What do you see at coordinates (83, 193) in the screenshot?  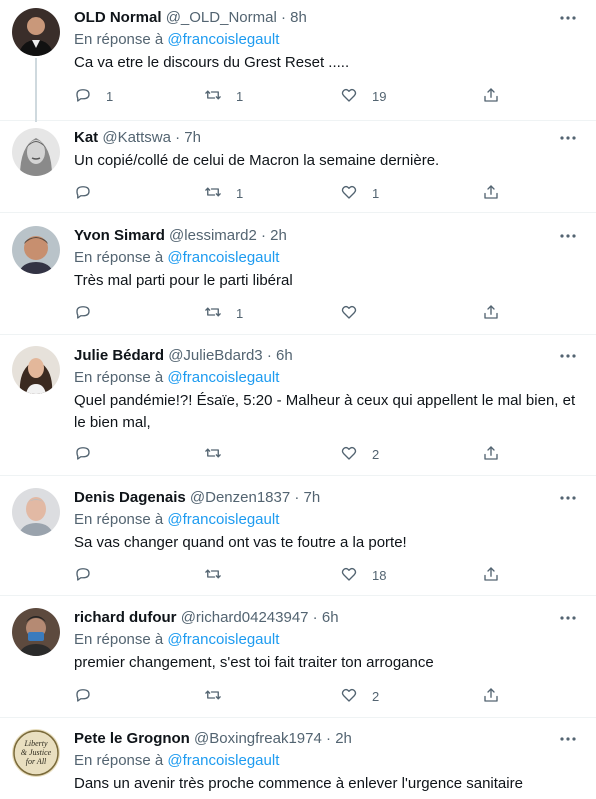 I see `reply-icon` at bounding box center [83, 193].